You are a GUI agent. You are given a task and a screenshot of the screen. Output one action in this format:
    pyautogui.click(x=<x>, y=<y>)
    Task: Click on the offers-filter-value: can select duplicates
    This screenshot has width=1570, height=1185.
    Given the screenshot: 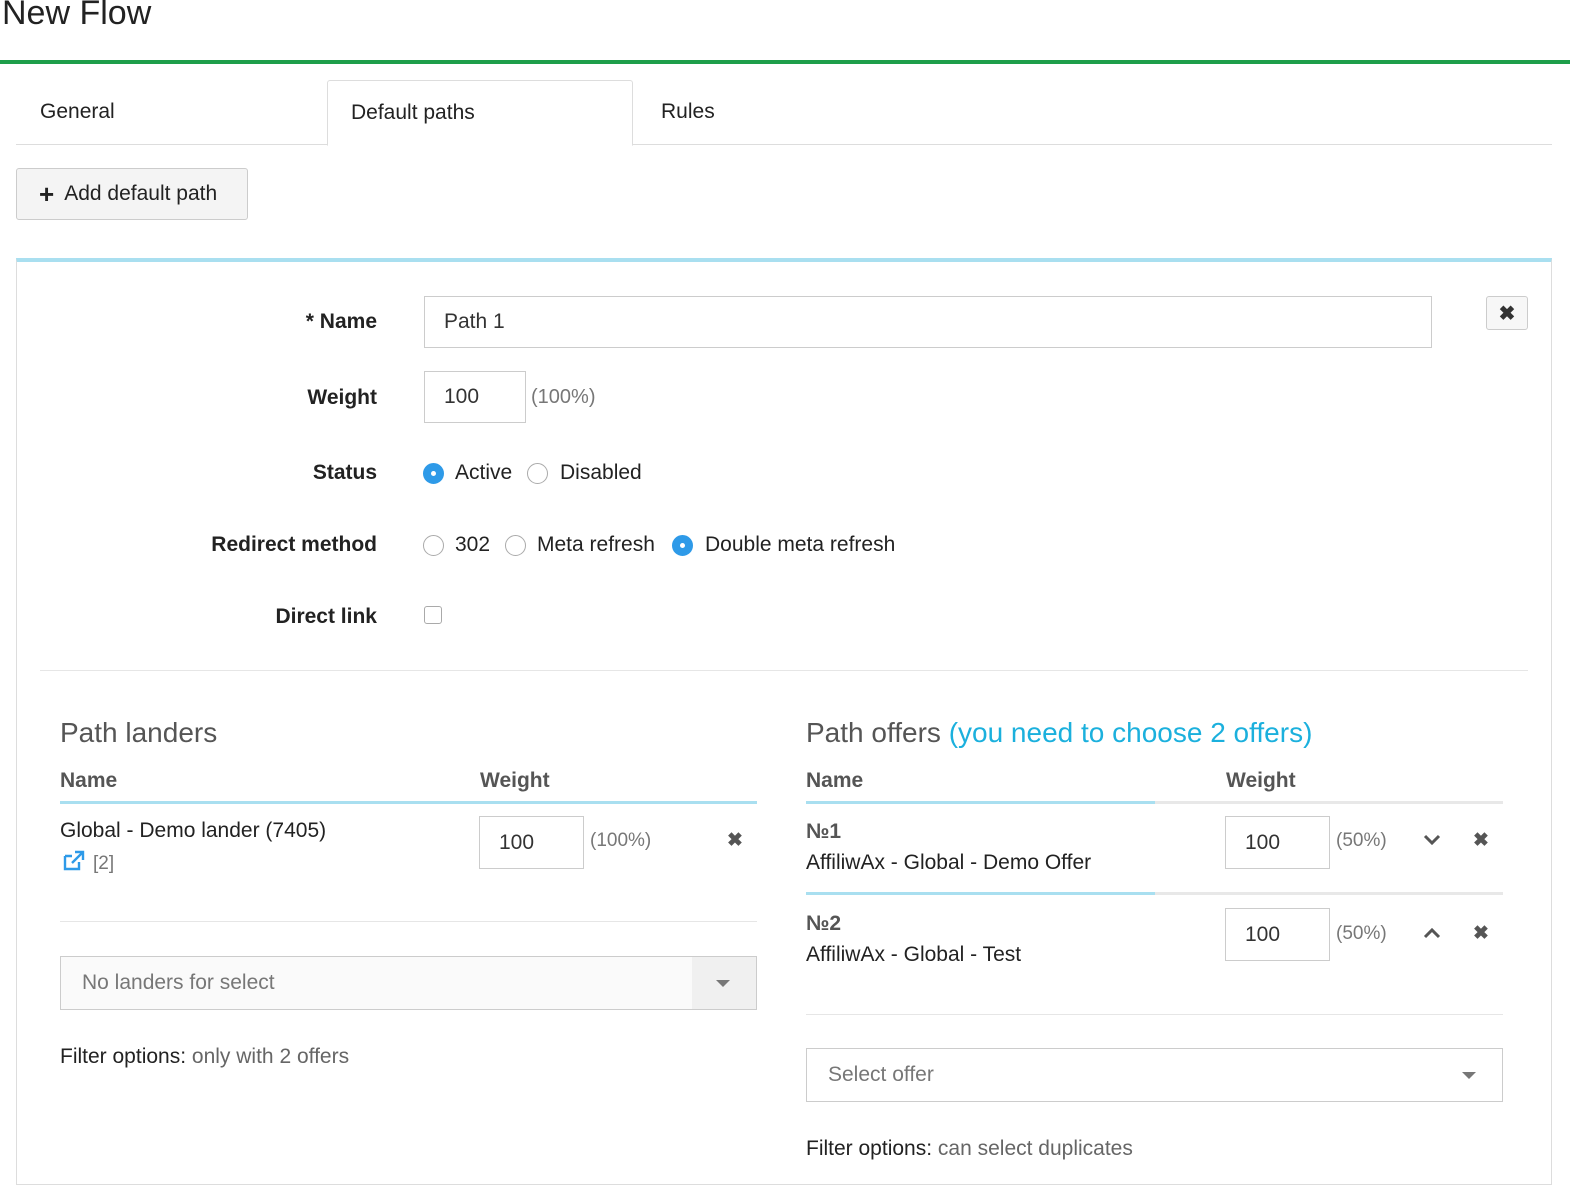 What is the action you would take?
    pyautogui.click(x=1035, y=1148)
    